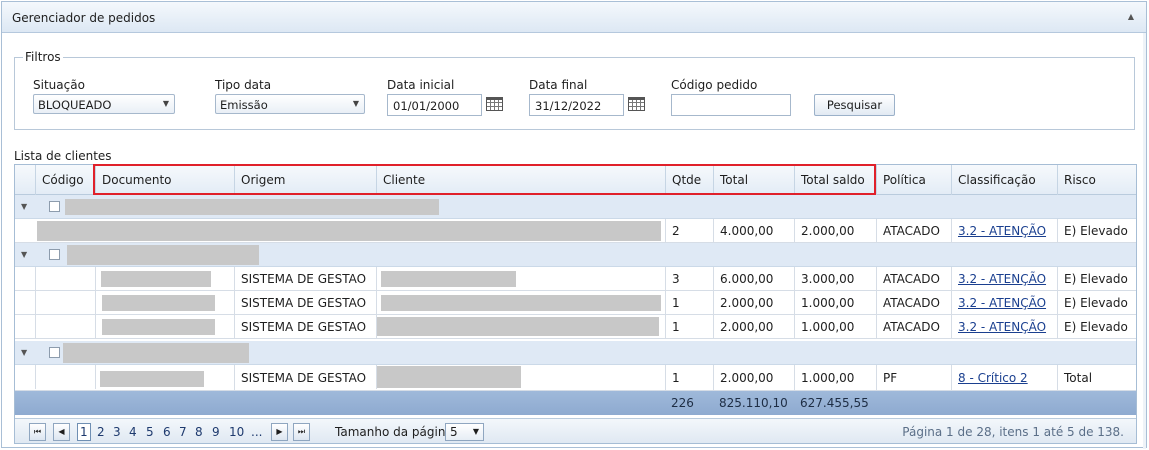 The image size is (1149, 450). Describe the element at coordinates (1096, 378) in the screenshot. I see `cell-risco: Total` at that location.